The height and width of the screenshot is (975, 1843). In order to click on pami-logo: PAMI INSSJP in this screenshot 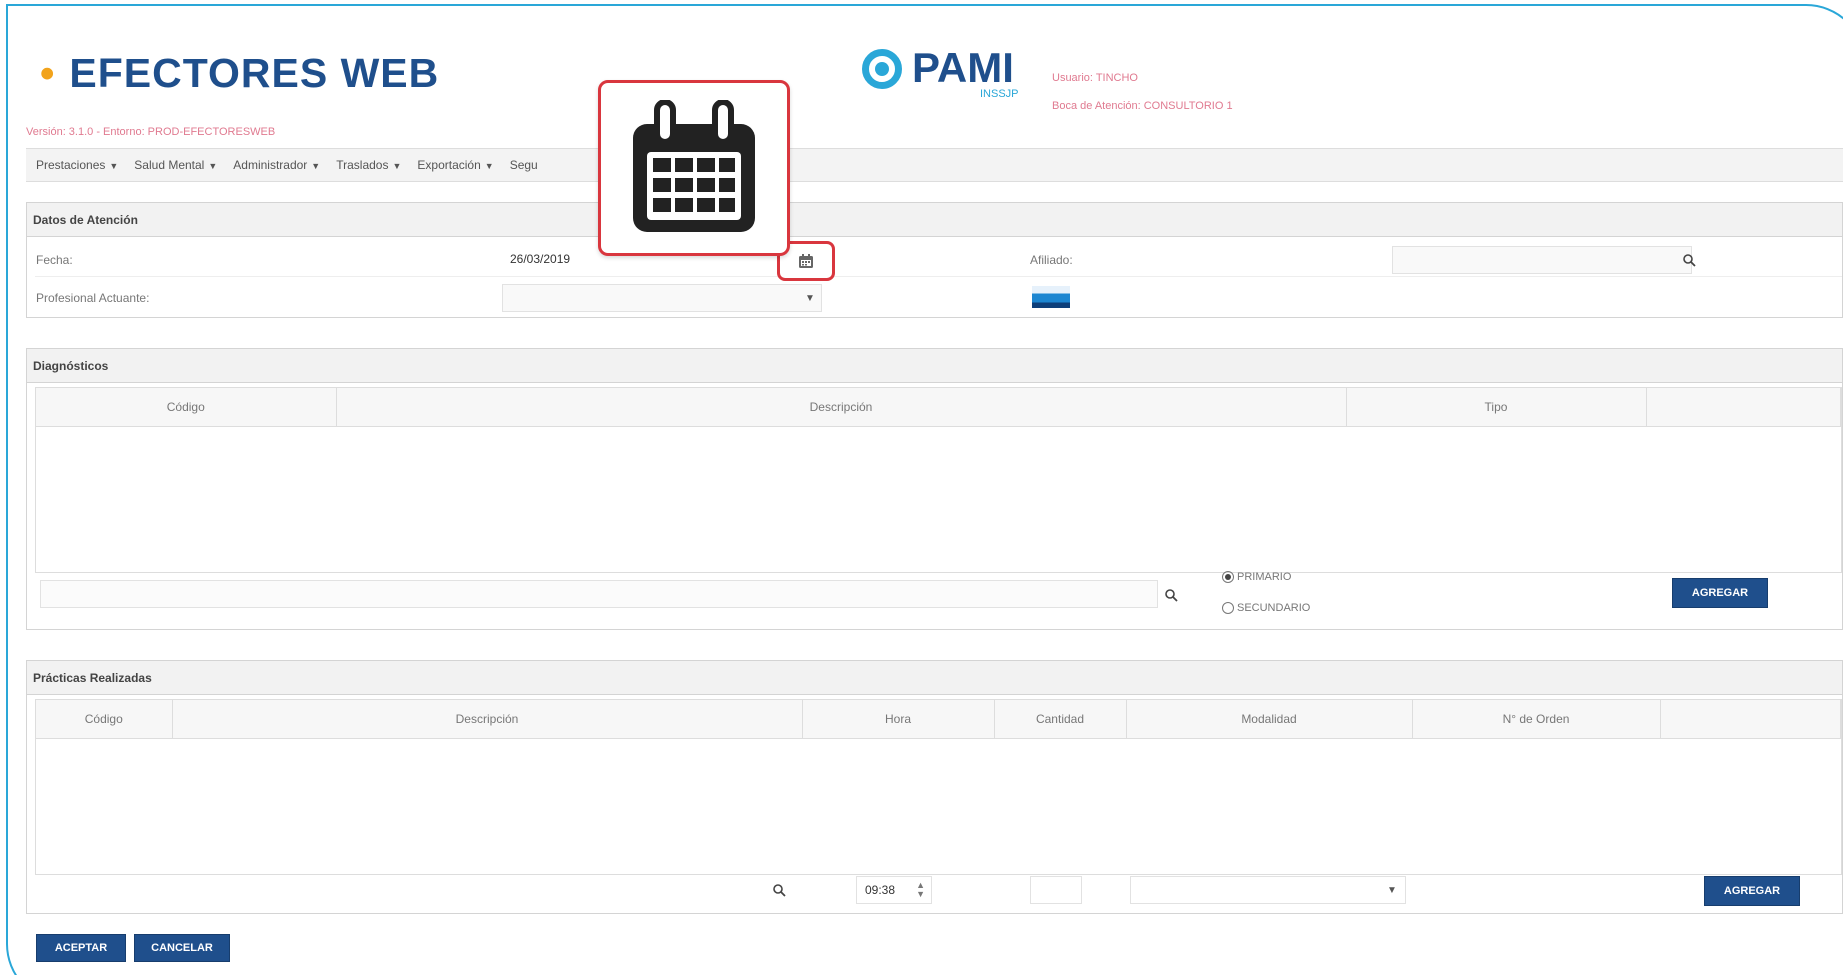, I will do `click(940, 72)`.